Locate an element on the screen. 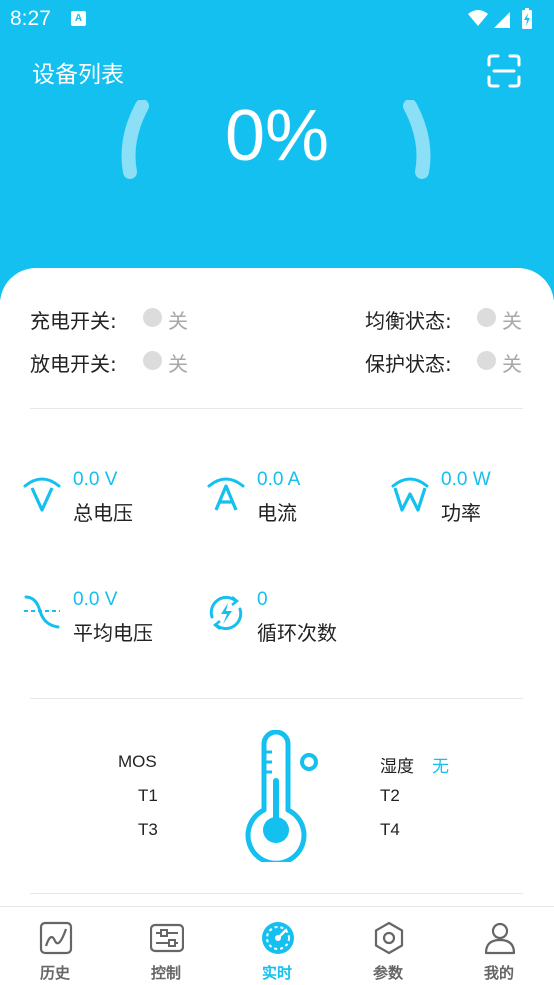  avg-voltage-label: 平均电压 is located at coordinates (113, 633).